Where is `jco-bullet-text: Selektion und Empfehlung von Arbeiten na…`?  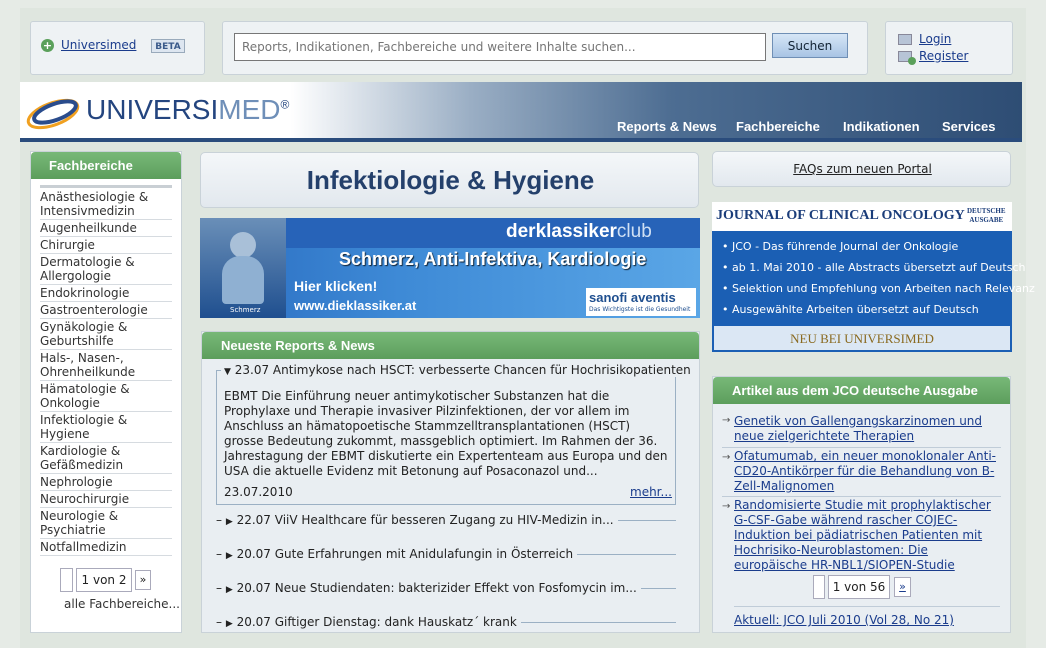 jco-bullet-text: Selektion und Empfehlung von Arbeiten na… is located at coordinates (883, 288).